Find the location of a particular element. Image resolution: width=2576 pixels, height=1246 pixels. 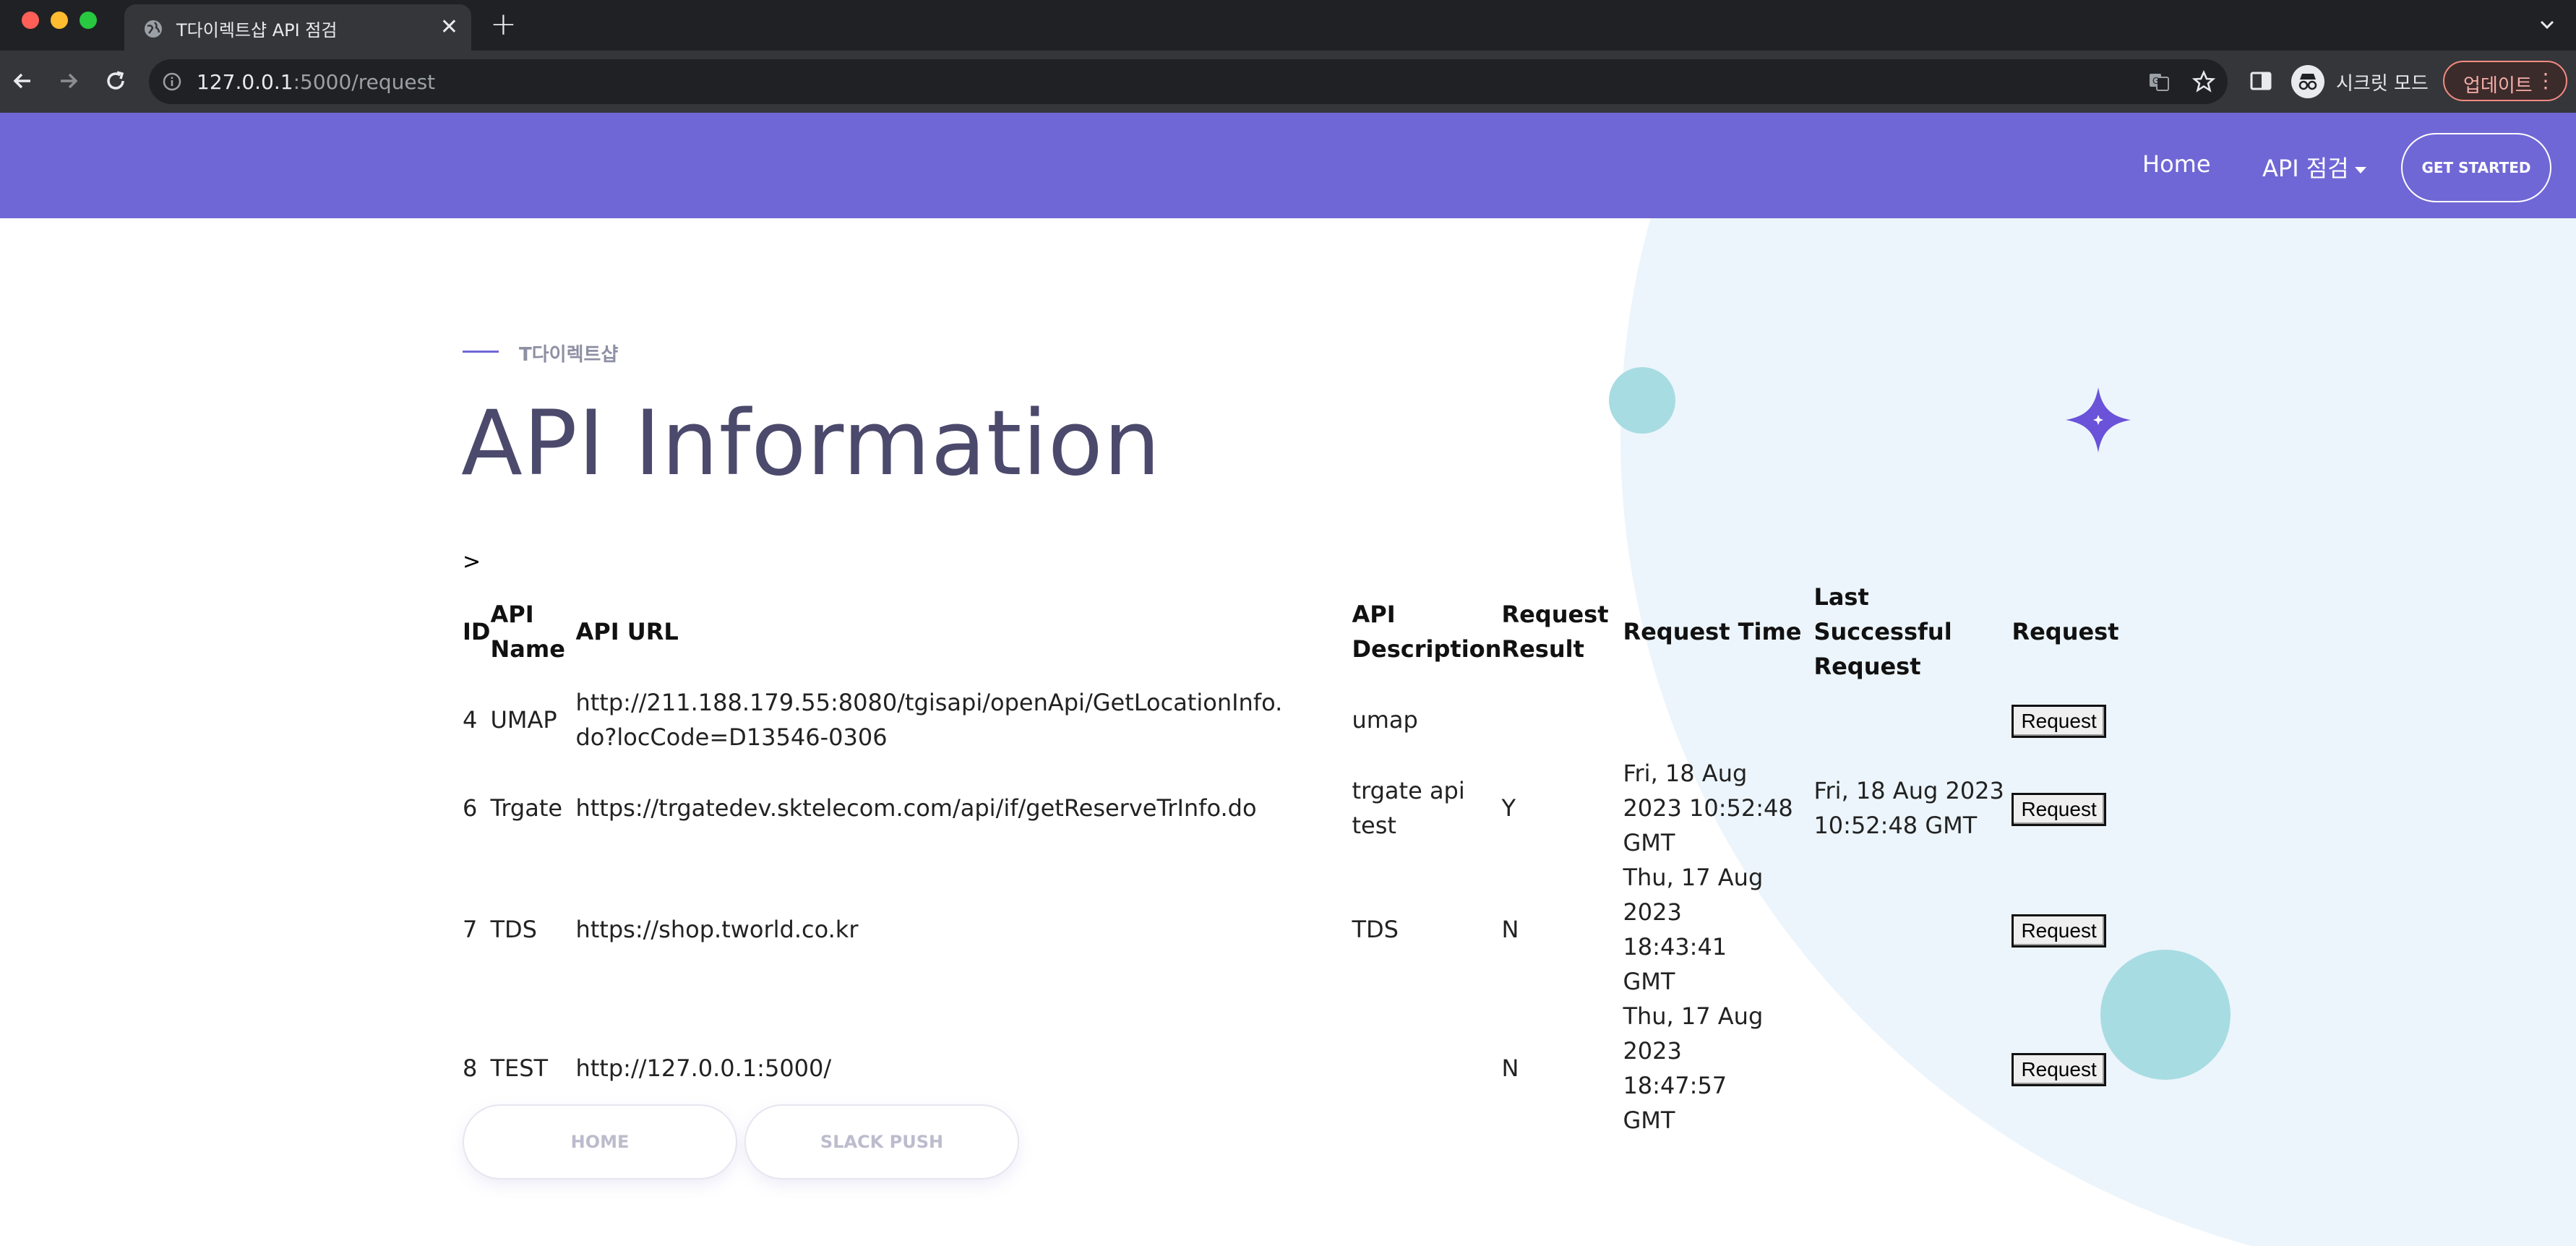

minimize-window-button is located at coordinates (60, 20).